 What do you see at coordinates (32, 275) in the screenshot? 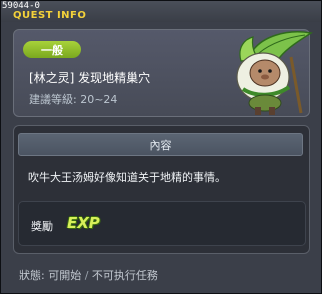
I see `status-label: 狀態:` at bounding box center [32, 275].